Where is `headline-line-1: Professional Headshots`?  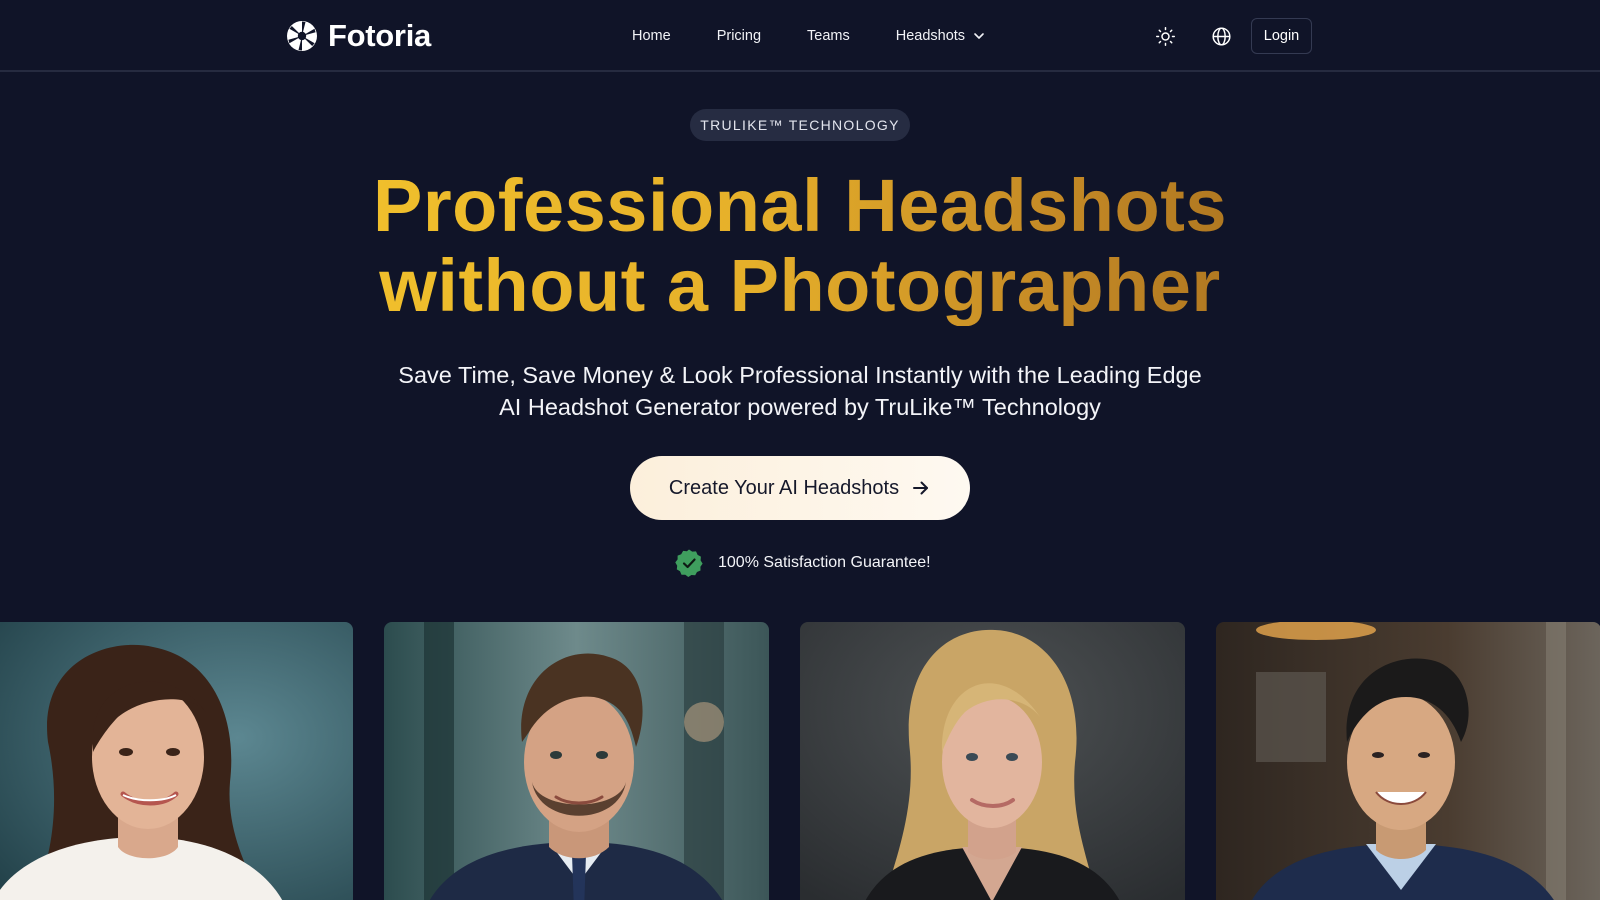
headline-line-1: Professional Headshots is located at coordinates (799, 205).